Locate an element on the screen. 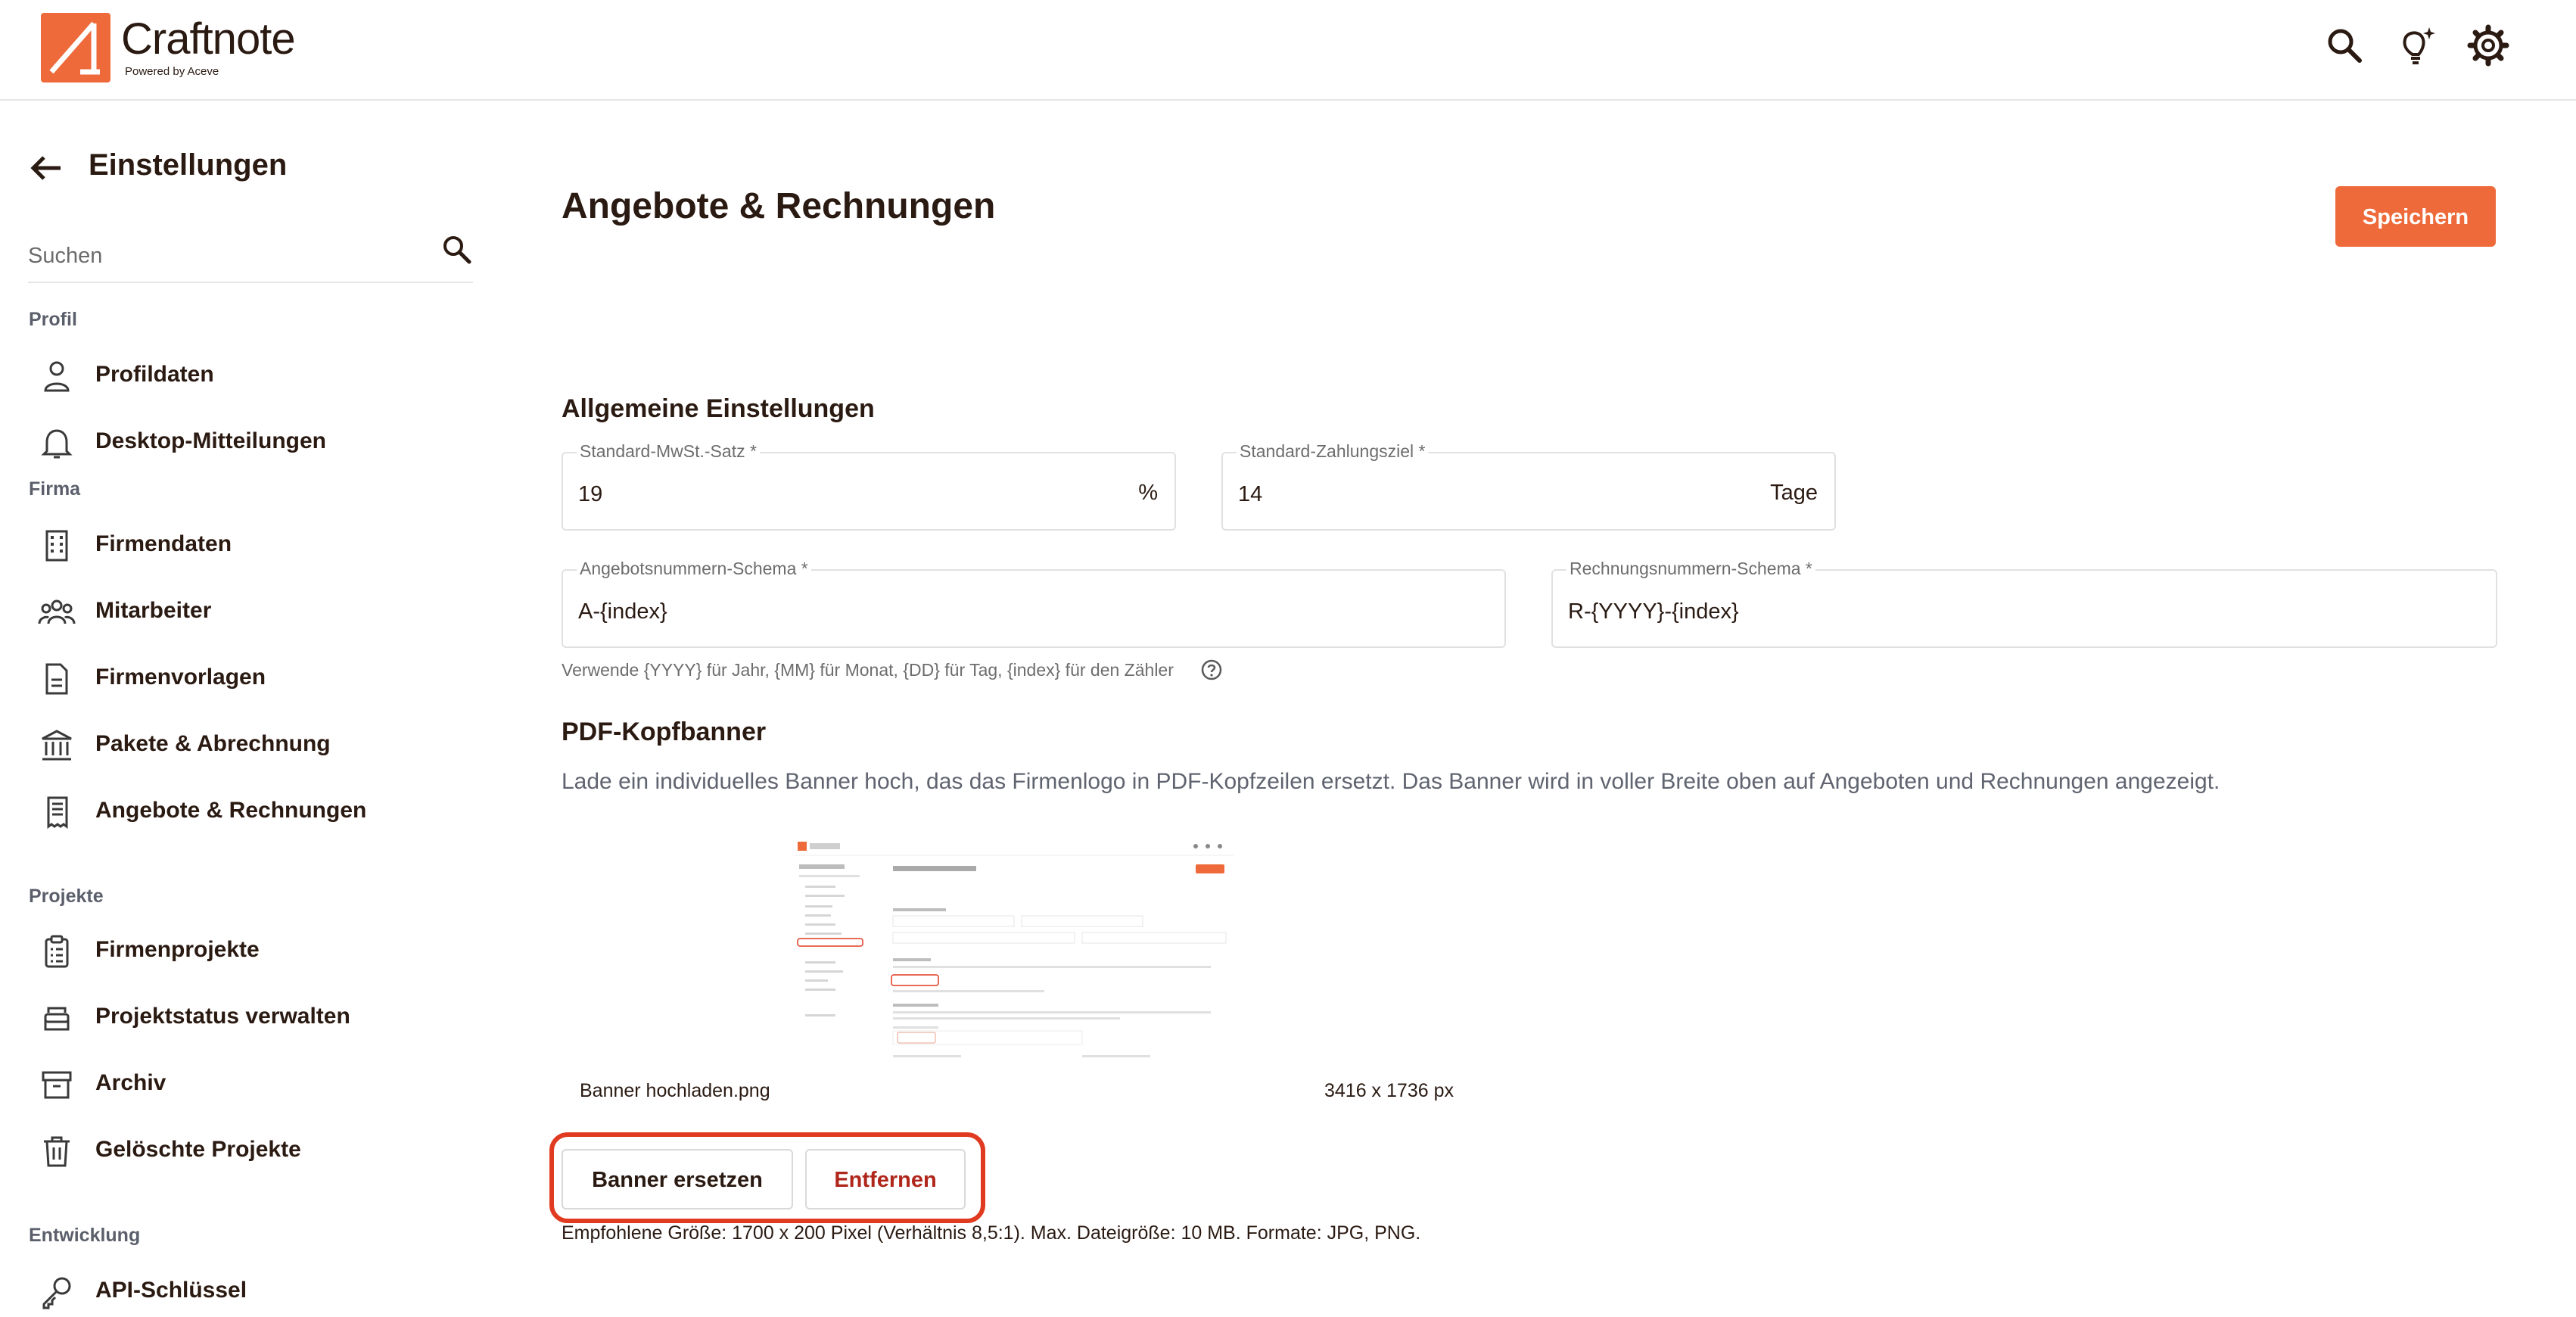 Image resolution: width=2576 pixels, height=1317 pixels. offer-number-schema-value: A-{index} is located at coordinates (622, 611).